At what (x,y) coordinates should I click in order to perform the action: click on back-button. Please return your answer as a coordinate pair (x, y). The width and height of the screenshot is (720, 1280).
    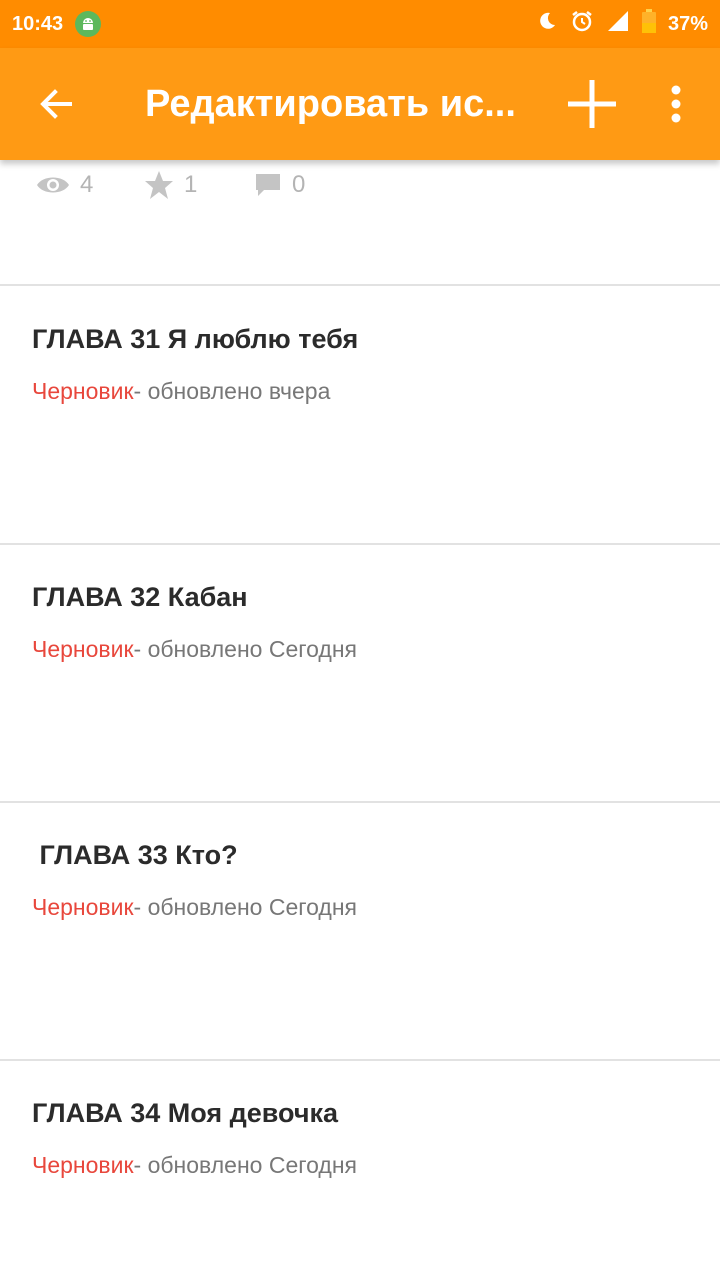
    Looking at the image, I should click on (56, 104).